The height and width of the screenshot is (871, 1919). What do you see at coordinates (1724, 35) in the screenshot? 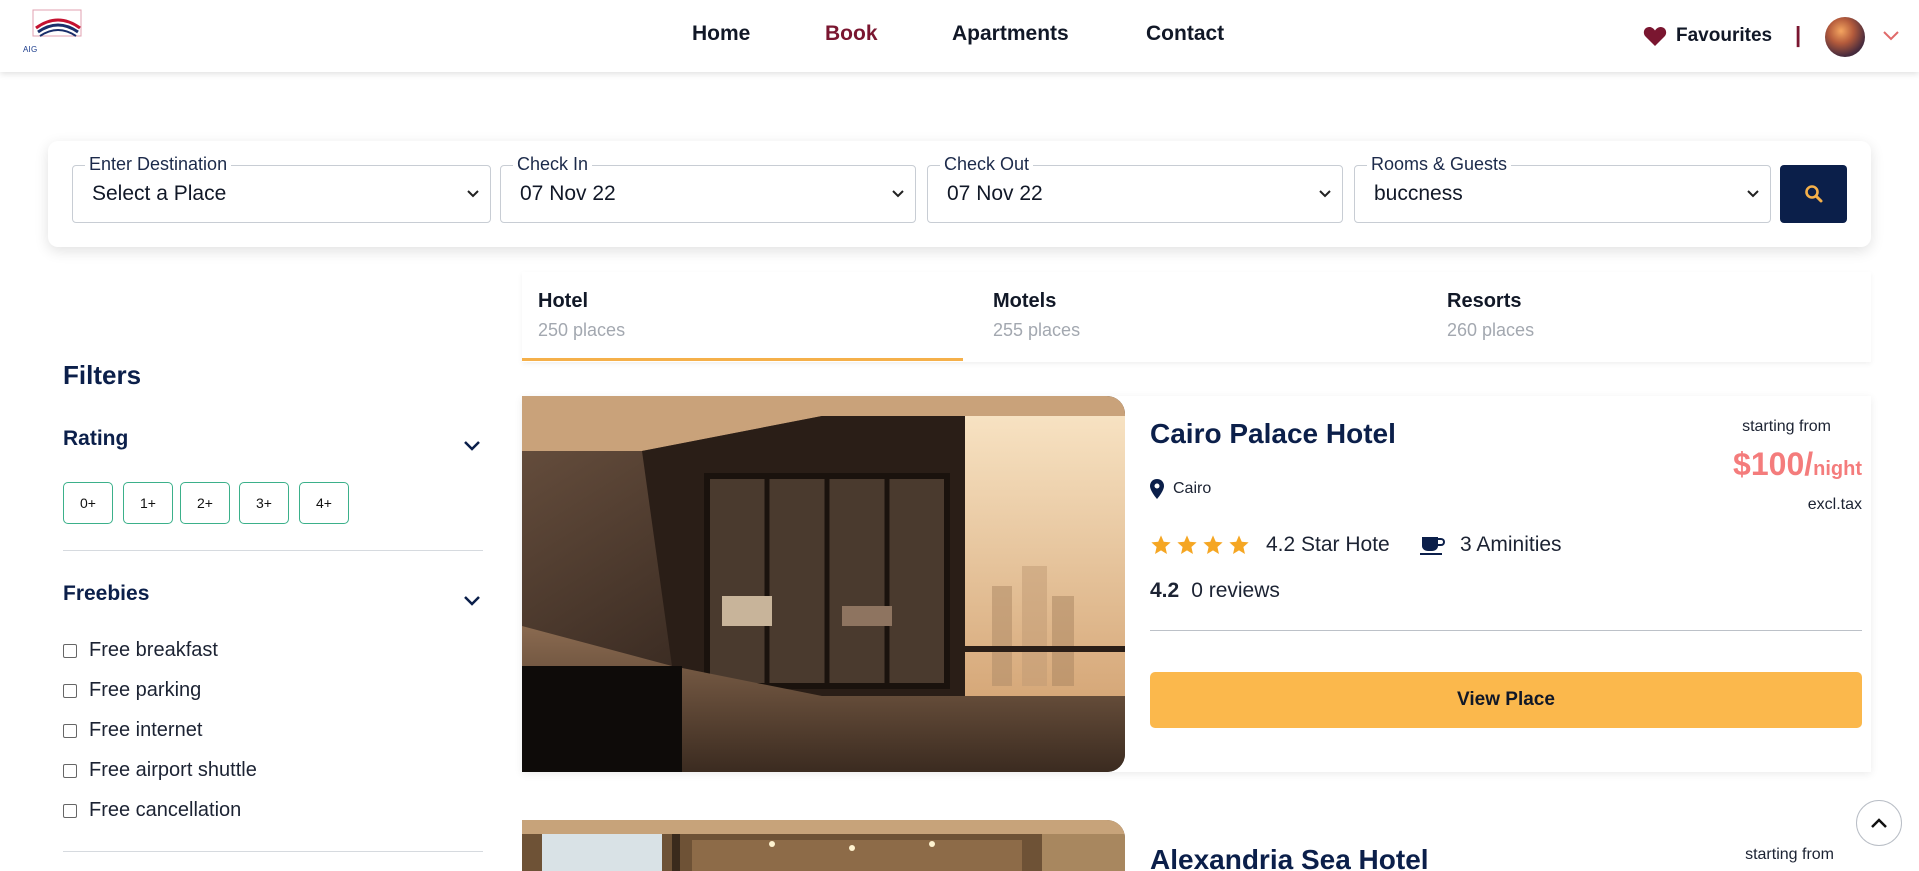
I see `favourites-label: Favourites` at bounding box center [1724, 35].